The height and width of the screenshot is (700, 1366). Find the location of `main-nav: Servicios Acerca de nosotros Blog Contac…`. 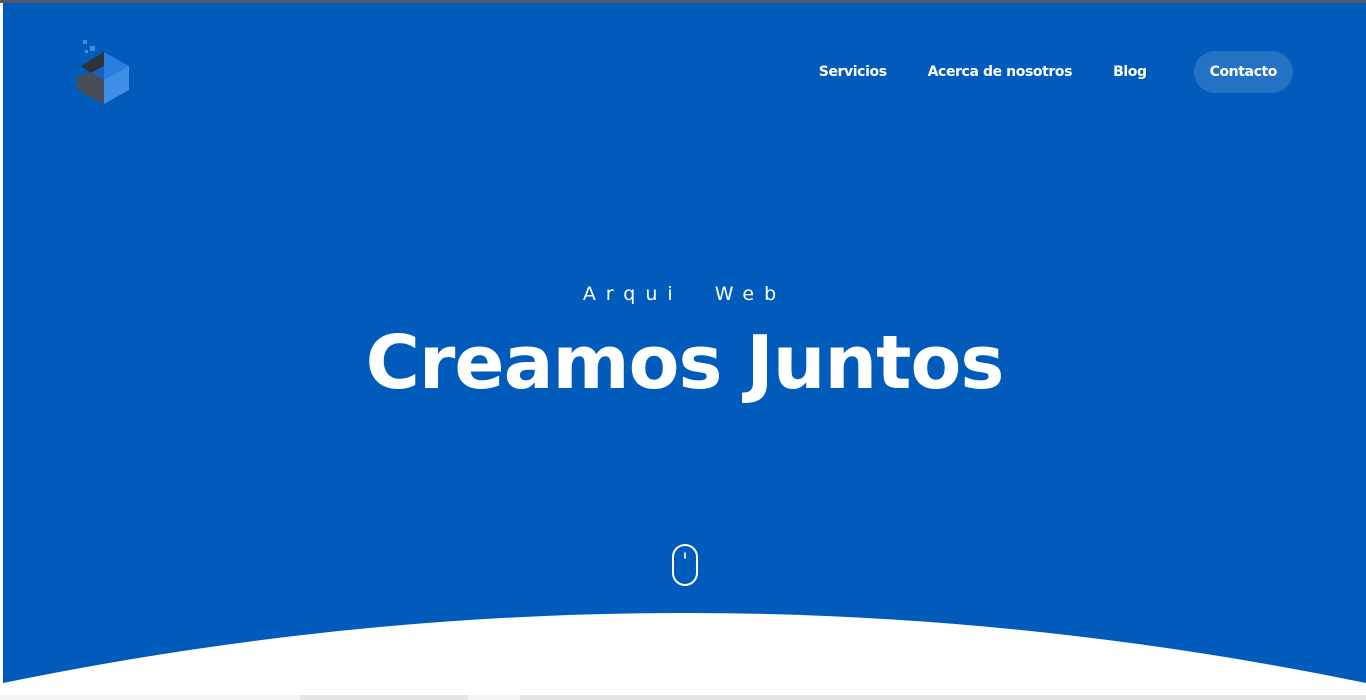

main-nav: Servicios Acerca de nosotros Blog Contac… is located at coordinates (1056, 72).